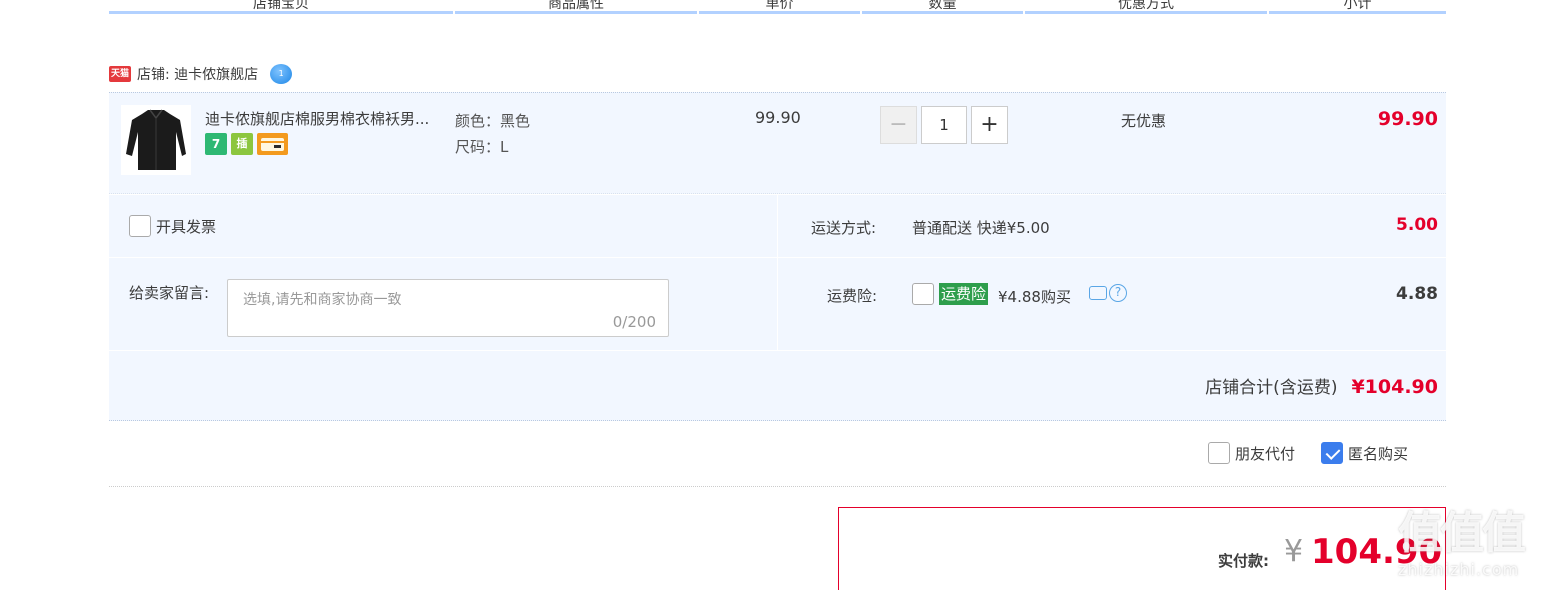  Describe the element at coordinates (1417, 294) in the screenshot. I see `insurance-fee: 4.88` at that location.